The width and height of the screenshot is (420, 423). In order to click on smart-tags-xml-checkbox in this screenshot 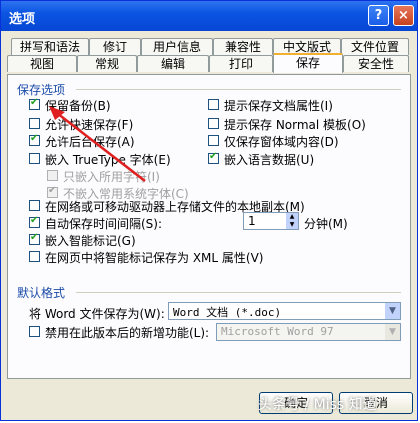, I will do `click(34, 256)`.